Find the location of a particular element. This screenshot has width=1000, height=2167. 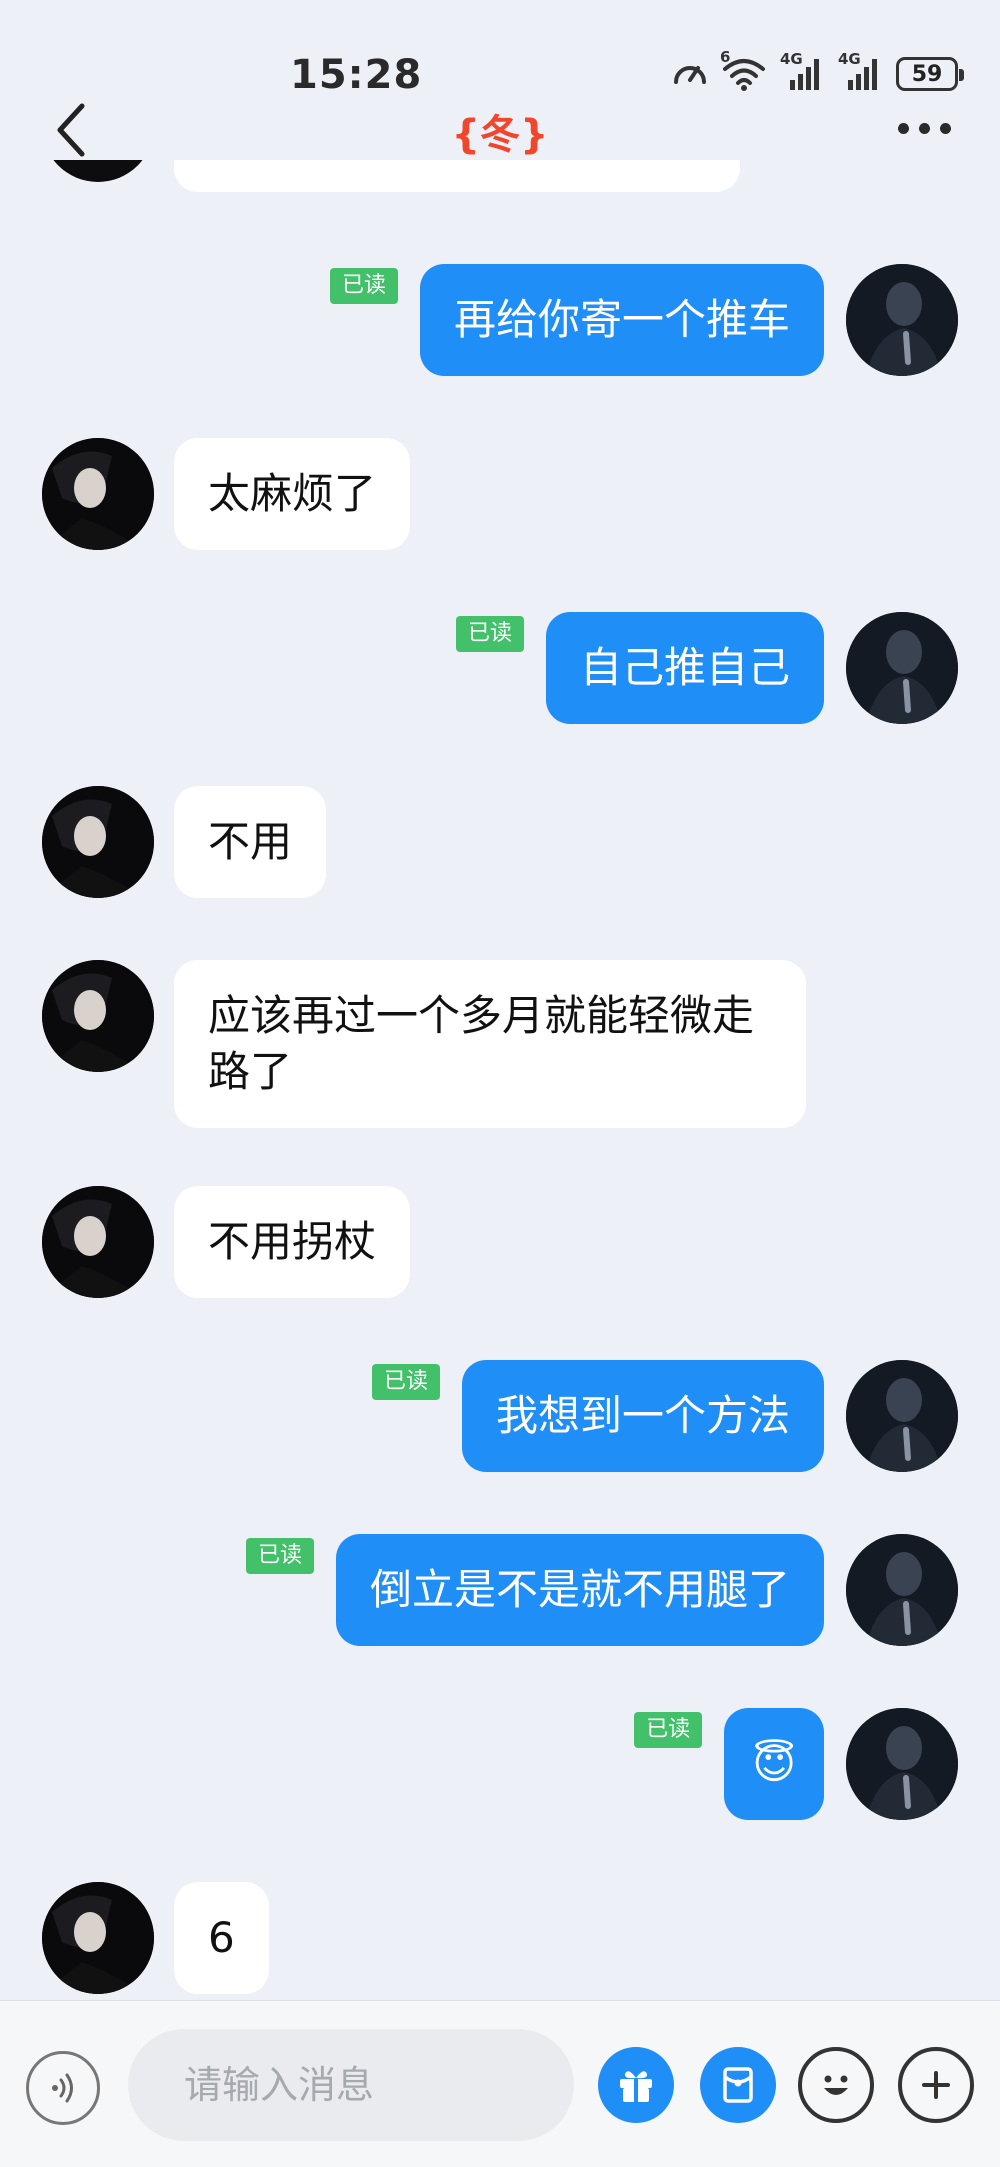

red-packet-button is located at coordinates (738, 2085).